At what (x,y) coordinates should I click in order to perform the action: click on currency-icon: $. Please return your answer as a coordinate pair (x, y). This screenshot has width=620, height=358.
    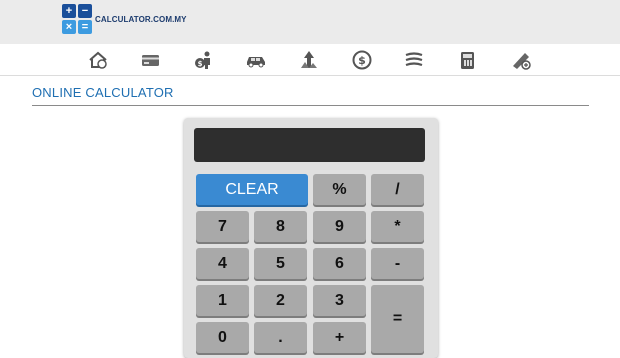
    Looking at the image, I should click on (362, 60).